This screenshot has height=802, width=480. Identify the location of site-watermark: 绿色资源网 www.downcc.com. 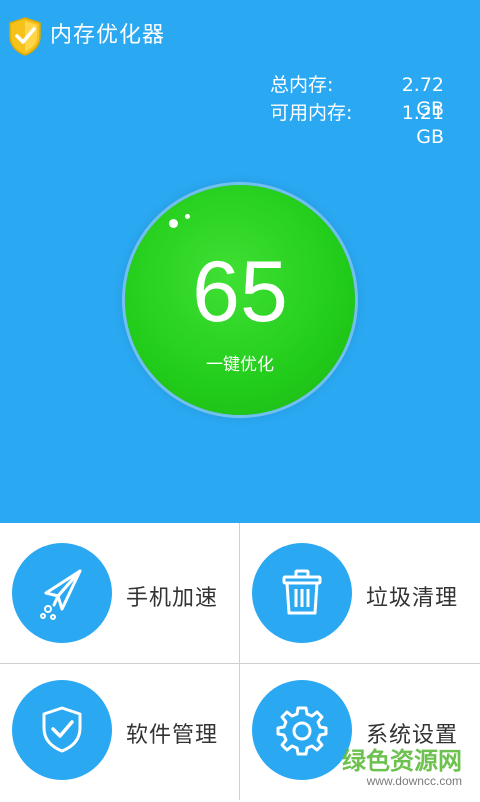
(402, 768).